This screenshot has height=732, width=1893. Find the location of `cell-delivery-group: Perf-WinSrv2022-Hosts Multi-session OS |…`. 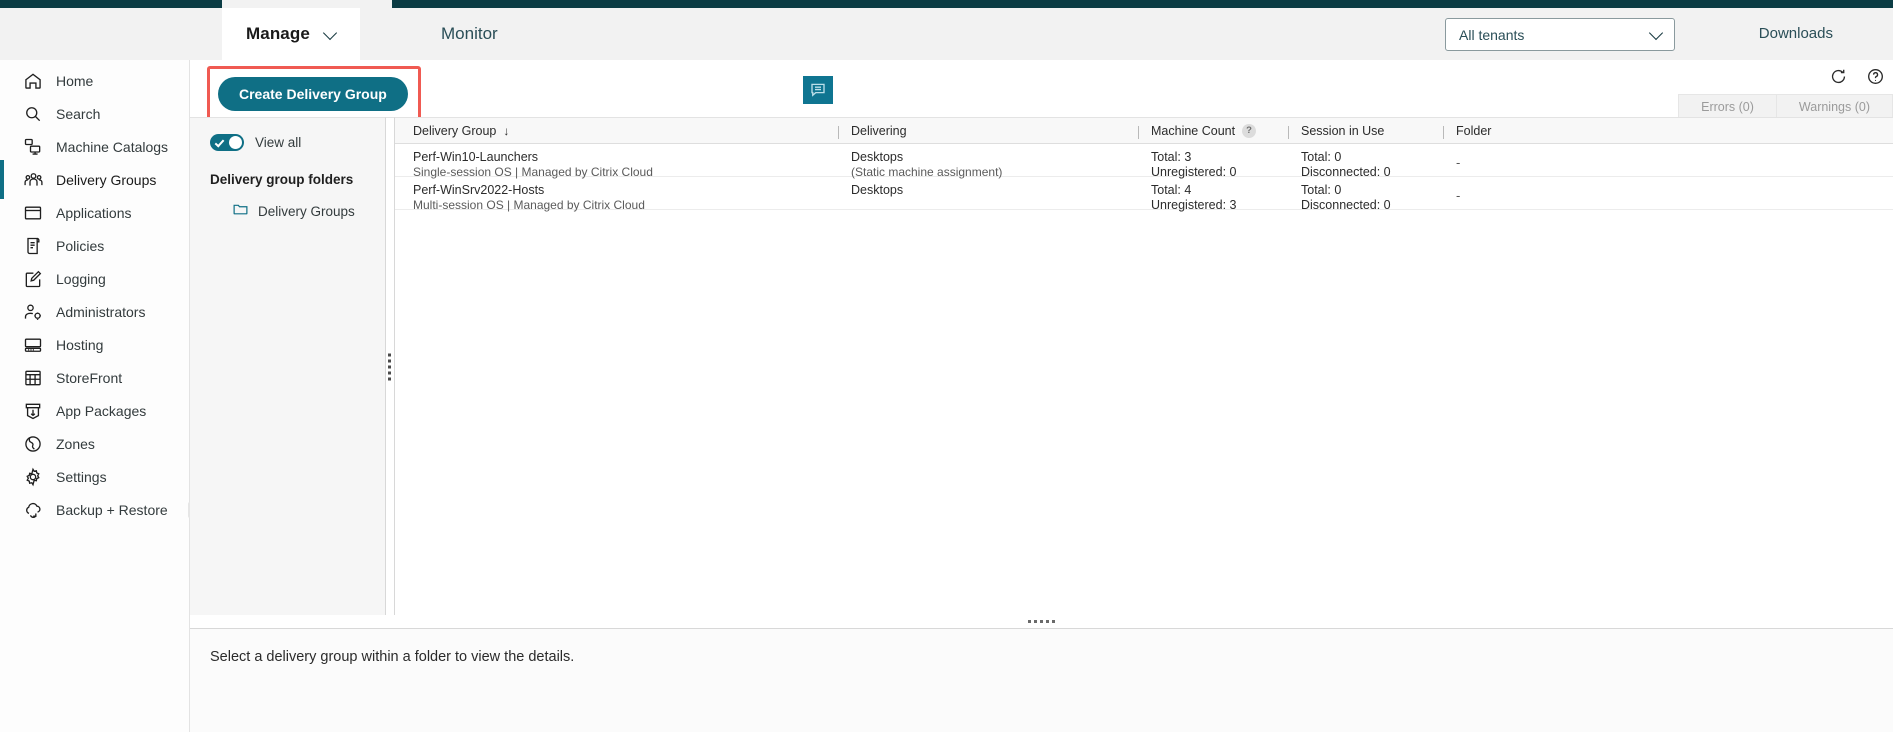

cell-delivery-group: Perf-WinSrv2022-Hosts Multi-session OS |… is located at coordinates (632, 197).